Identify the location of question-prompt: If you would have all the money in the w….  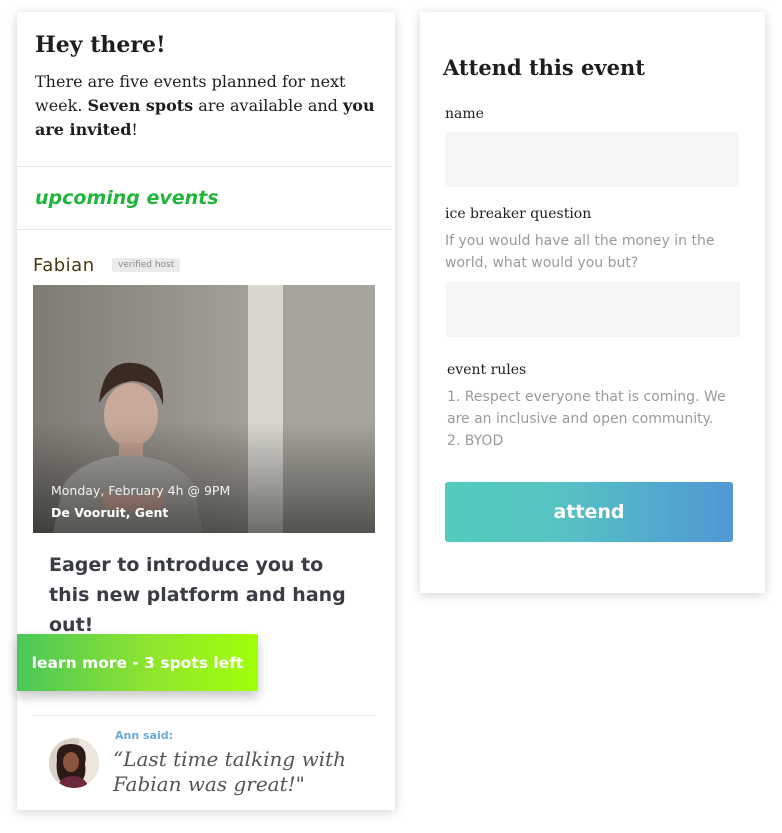
(580, 252).